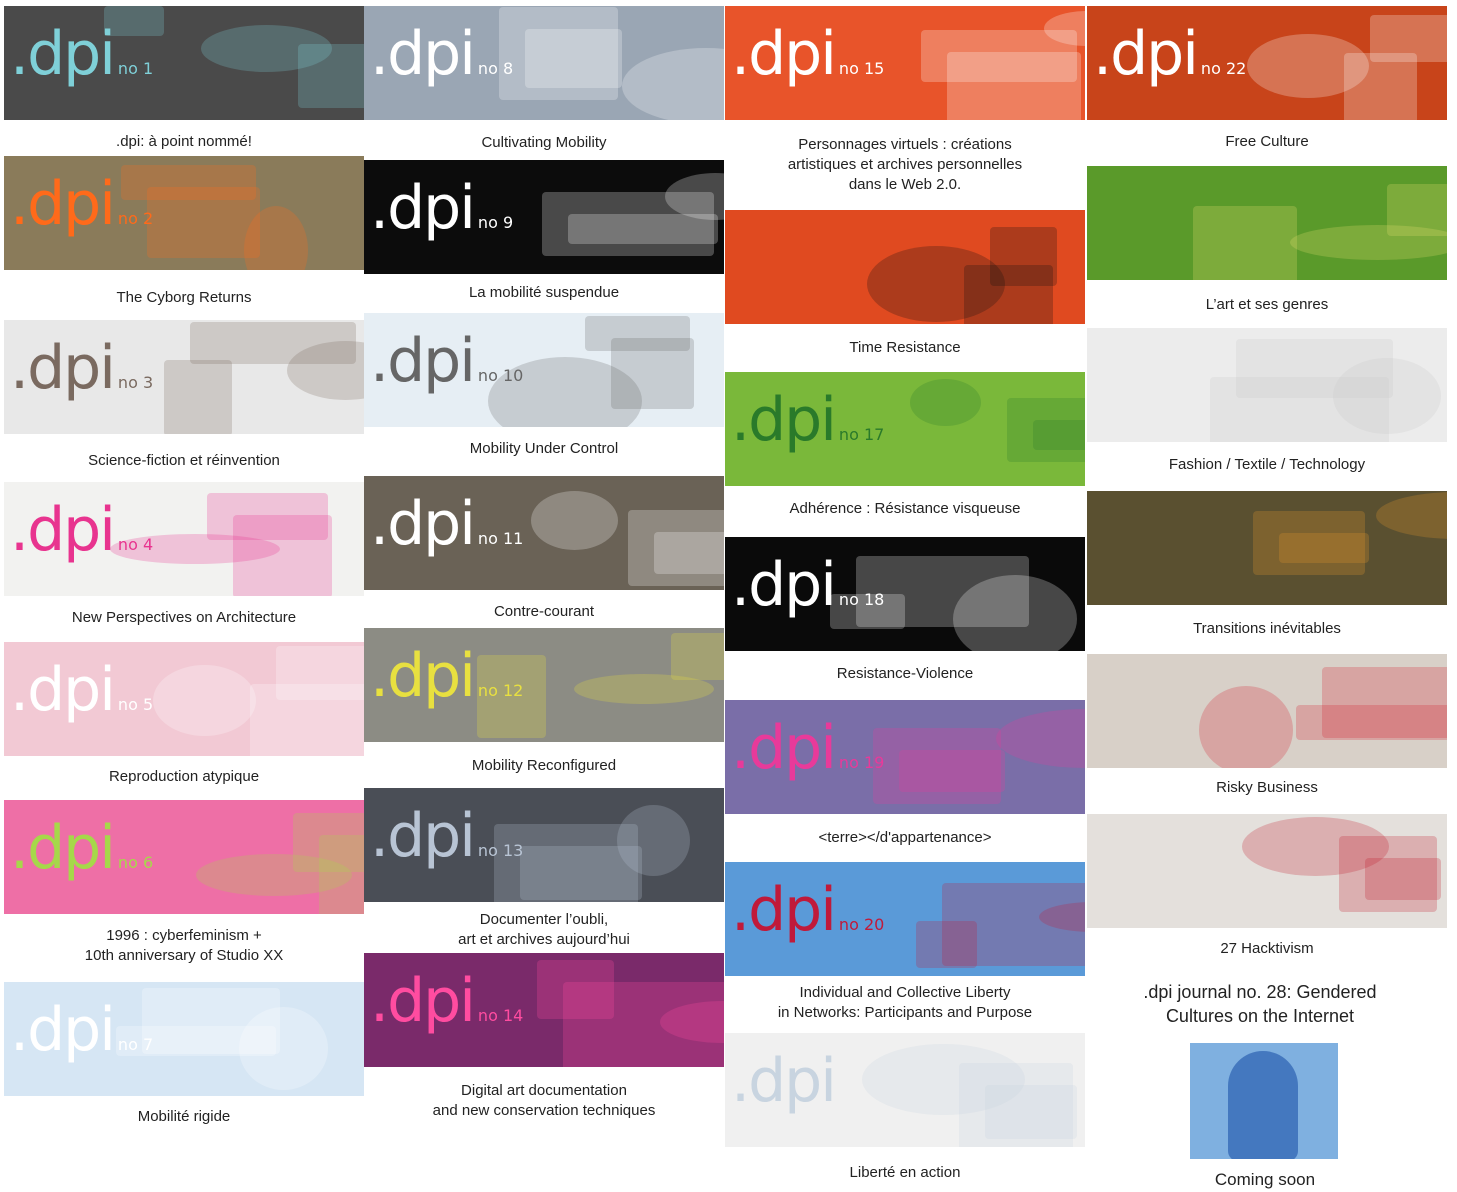 The height and width of the screenshot is (1192, 1457). I want to click on dpi-logo: .dpi no 19, so click(808, 748).